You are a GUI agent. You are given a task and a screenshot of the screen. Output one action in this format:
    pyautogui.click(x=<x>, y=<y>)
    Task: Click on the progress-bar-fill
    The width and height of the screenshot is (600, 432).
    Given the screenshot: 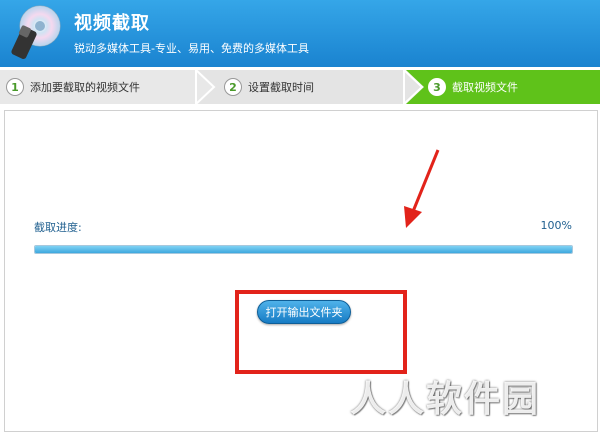 What is the action you would take?
    pyautogui.click(x=303, y=249)
    